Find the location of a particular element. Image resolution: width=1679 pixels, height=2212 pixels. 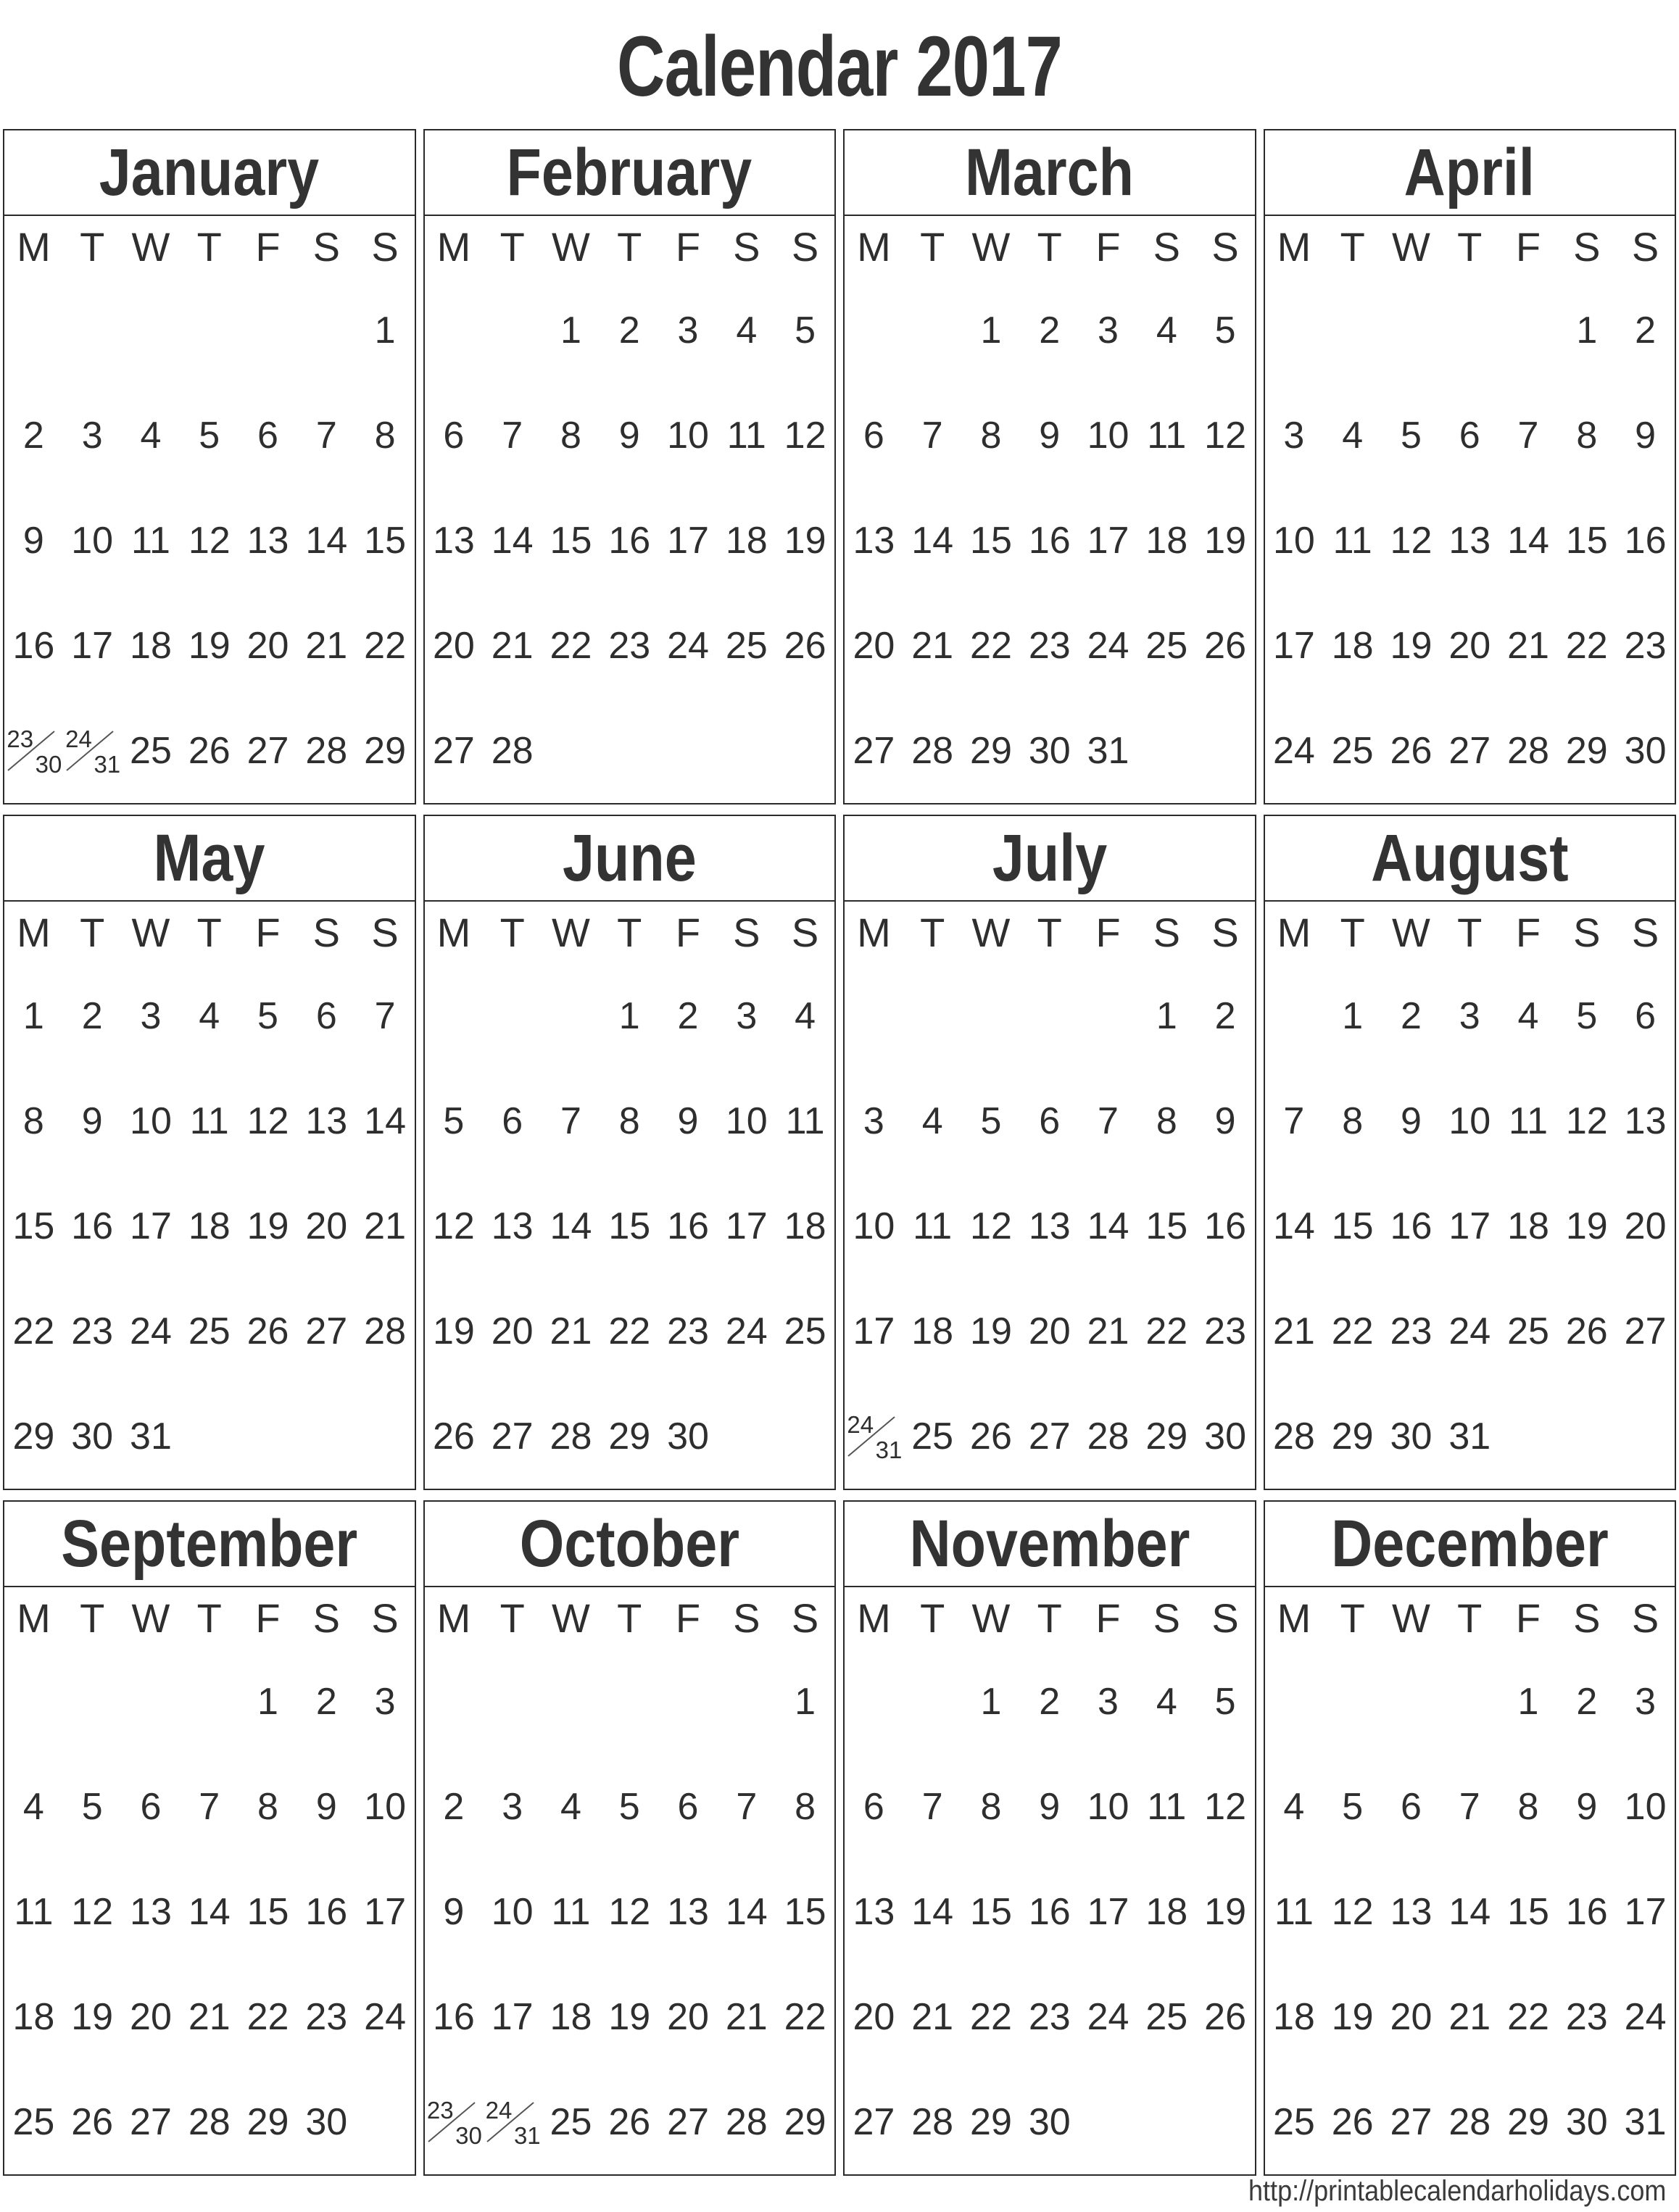

day-cell-split: 24 31 is located at coordinates (92, 750).